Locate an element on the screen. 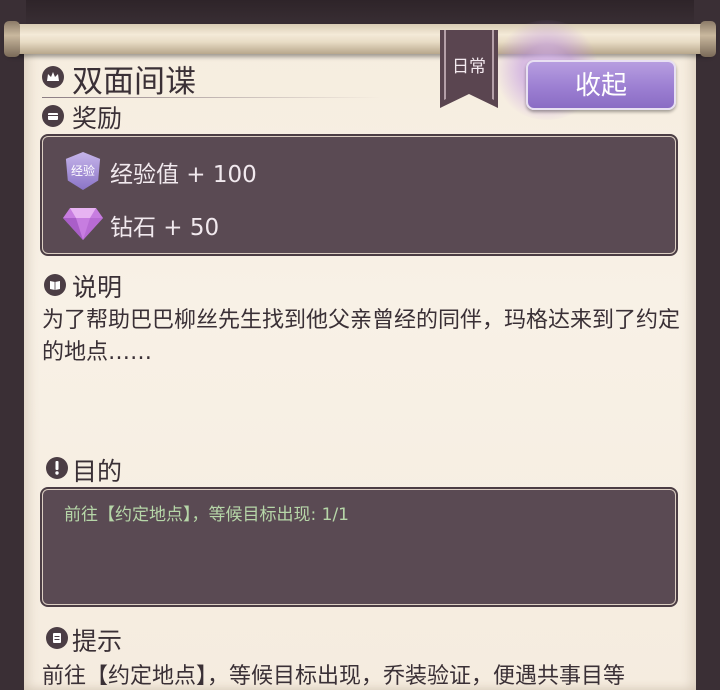  left-frame is located at coordinates (13, 340).